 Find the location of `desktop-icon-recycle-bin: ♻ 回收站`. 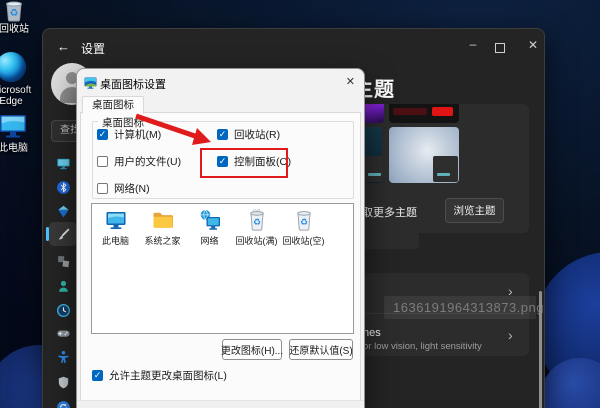

desktop-icon-recycle-bin: ♻ 回收站 is located at coordinates (22, 17).